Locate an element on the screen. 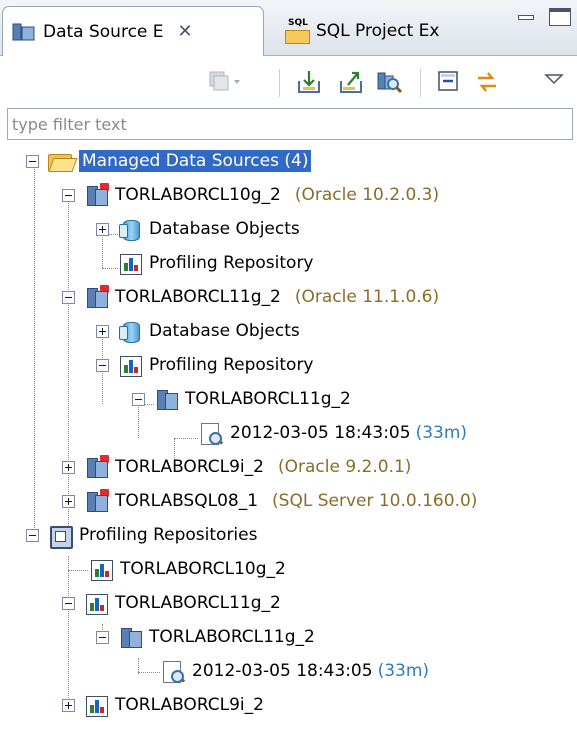 This screenshot has width=577, height=729. collapse-all-icon is located at coordinates (449, 82).